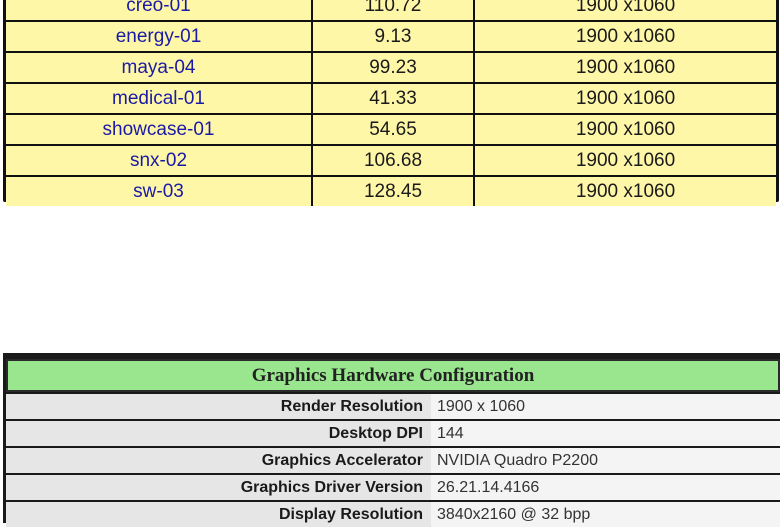  I want to click on field-label: Graphics Driver Version, so click(218, 487).